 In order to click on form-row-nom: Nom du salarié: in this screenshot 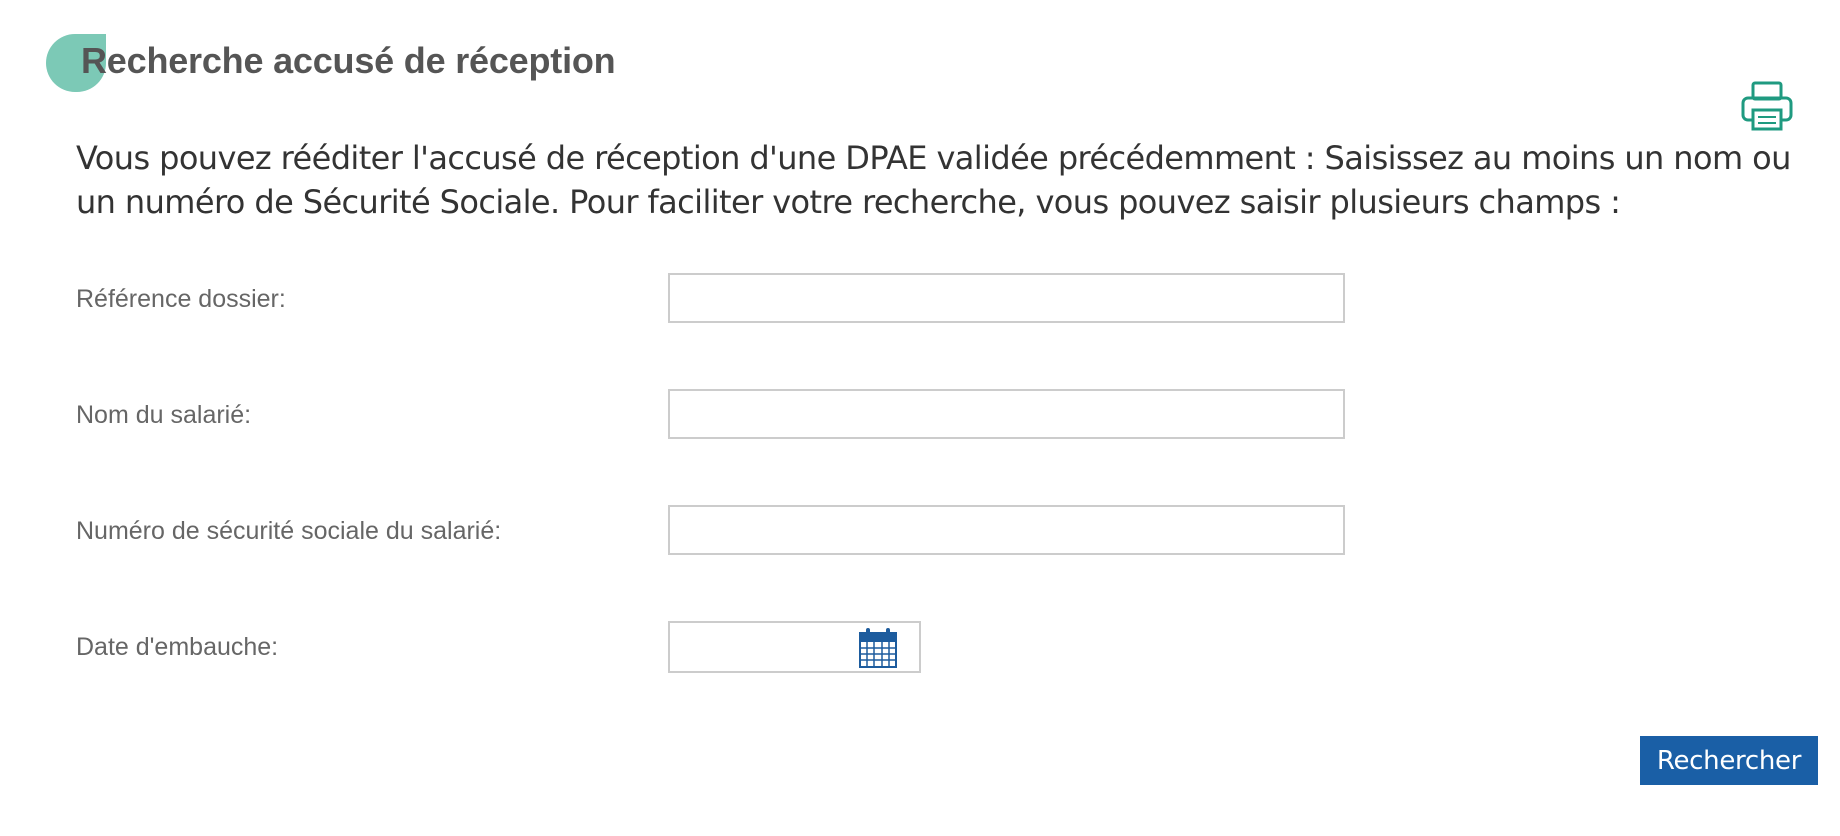, I will do `click(716, 415)`.